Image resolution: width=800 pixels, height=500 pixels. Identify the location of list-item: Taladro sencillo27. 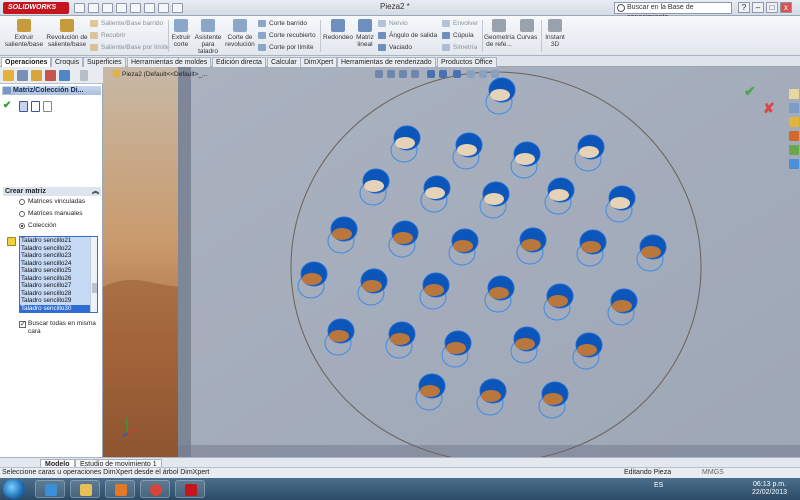
(58, 286).